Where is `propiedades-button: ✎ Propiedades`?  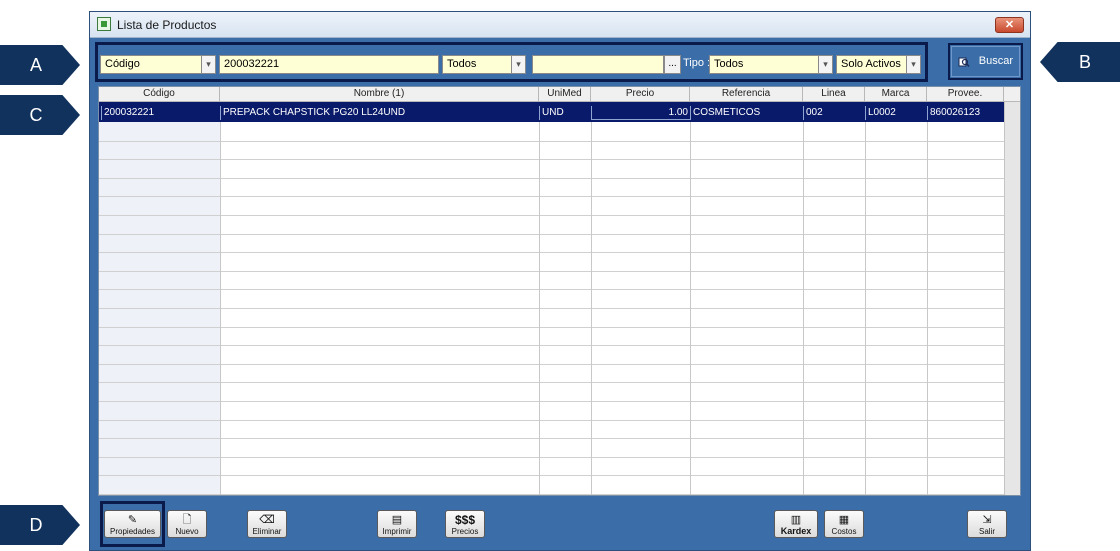 propiedades-button: ✎ Propiedades is located at coordinates (132, 524).